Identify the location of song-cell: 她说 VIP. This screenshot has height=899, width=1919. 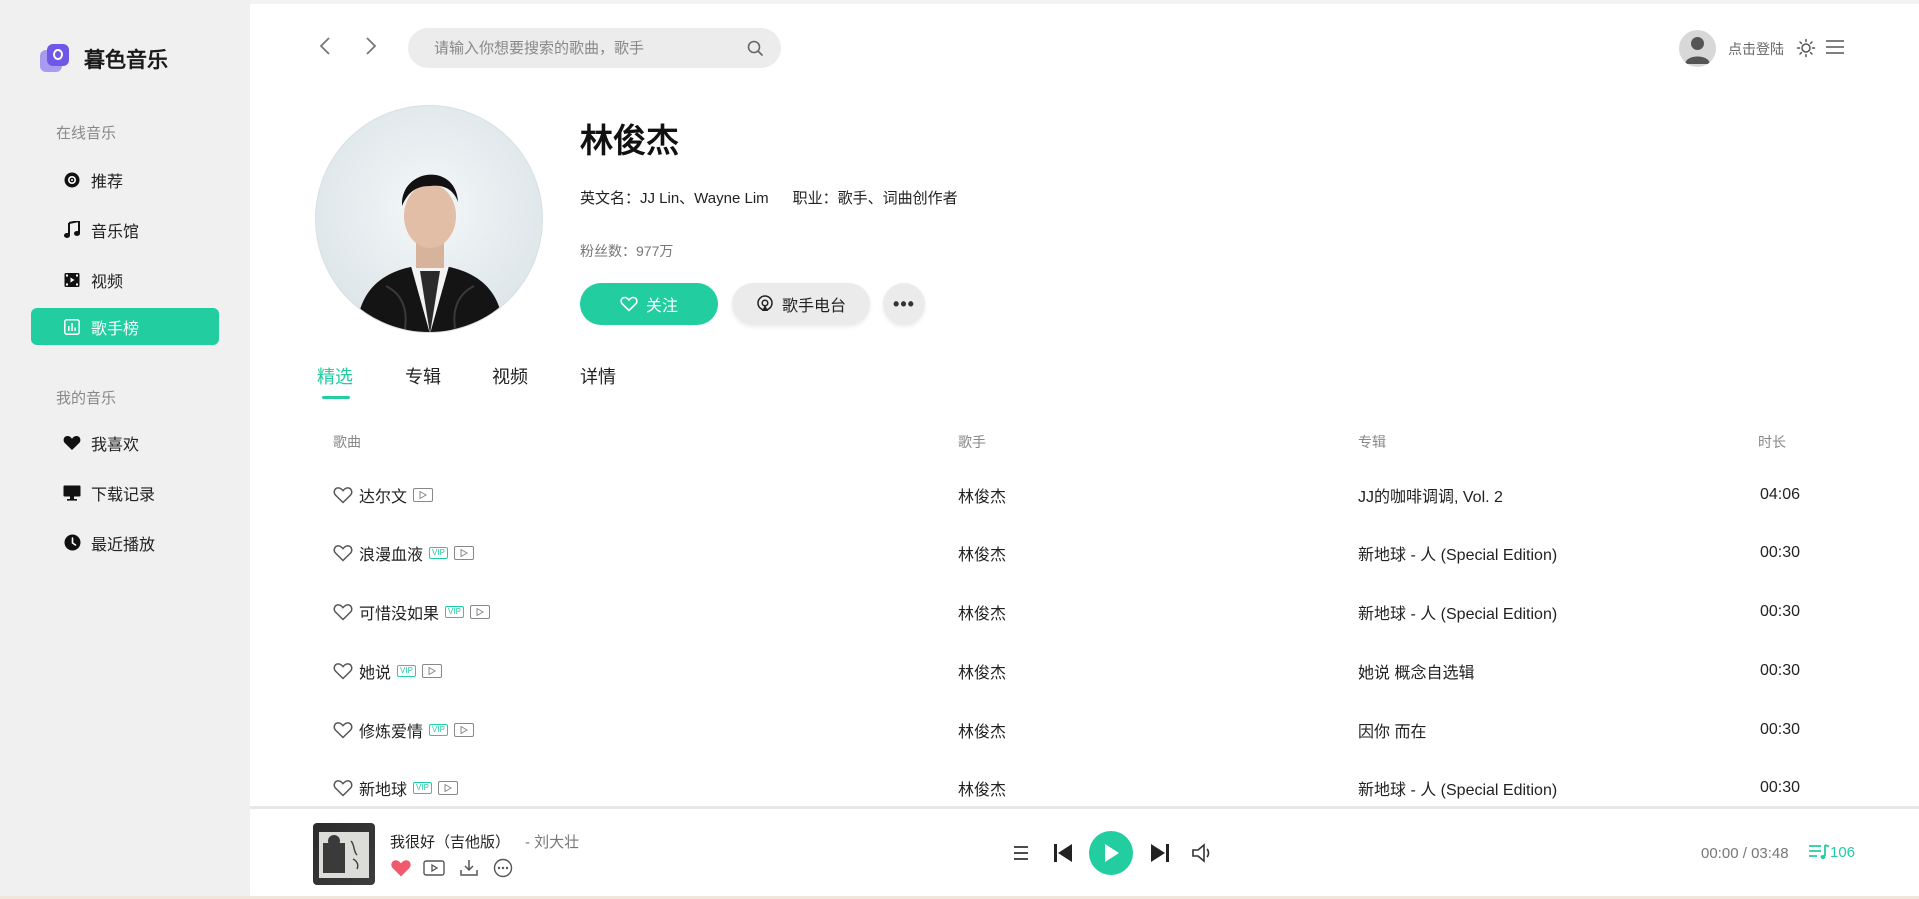
(387, 671).